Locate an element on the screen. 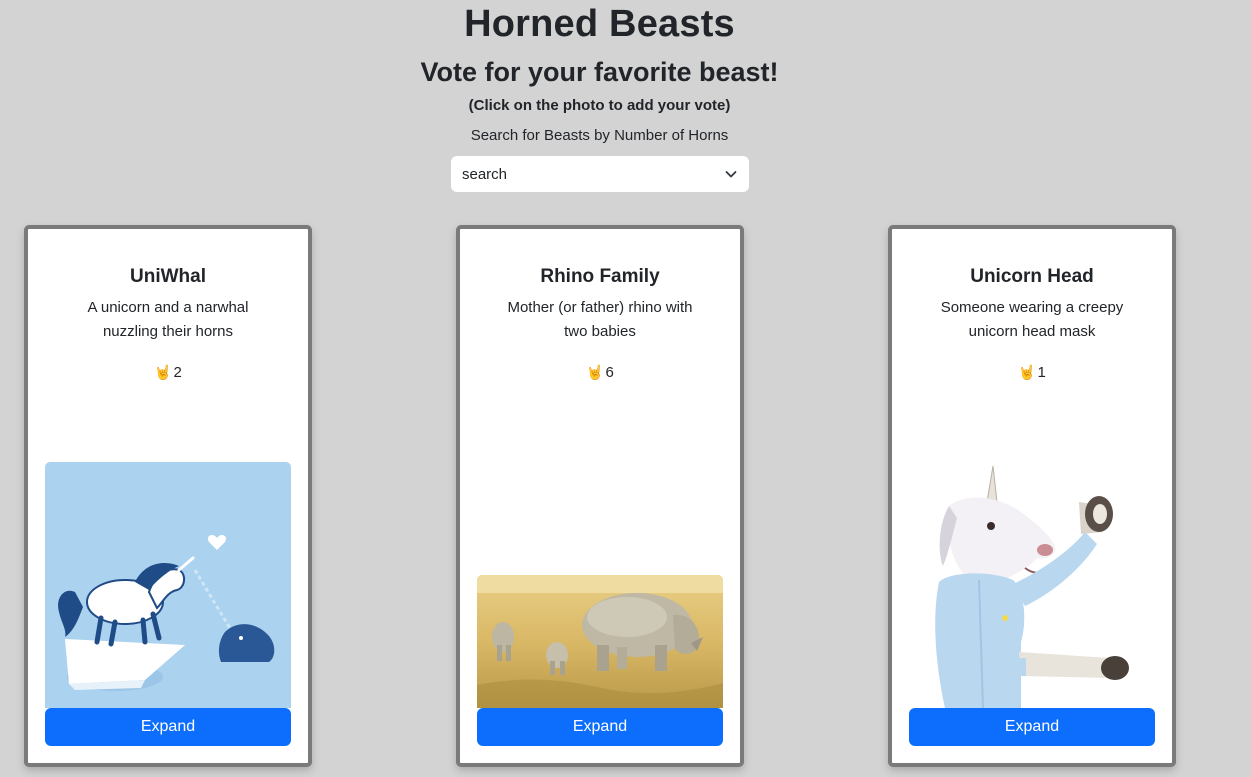  page-title: Horned Beasts is located at coordinates (599, 24).